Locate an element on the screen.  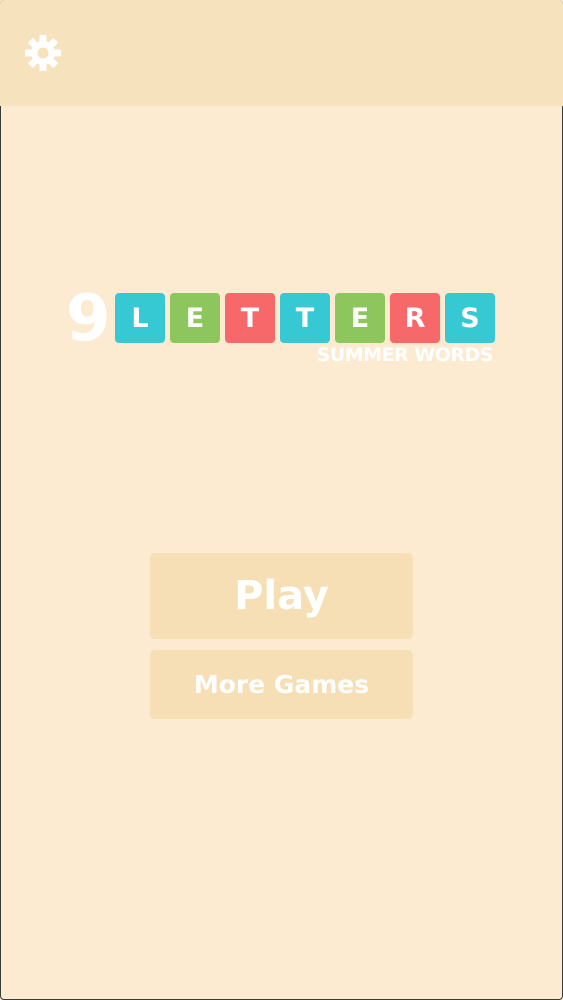
letter-tile: L is located at coordinates (140, 318).